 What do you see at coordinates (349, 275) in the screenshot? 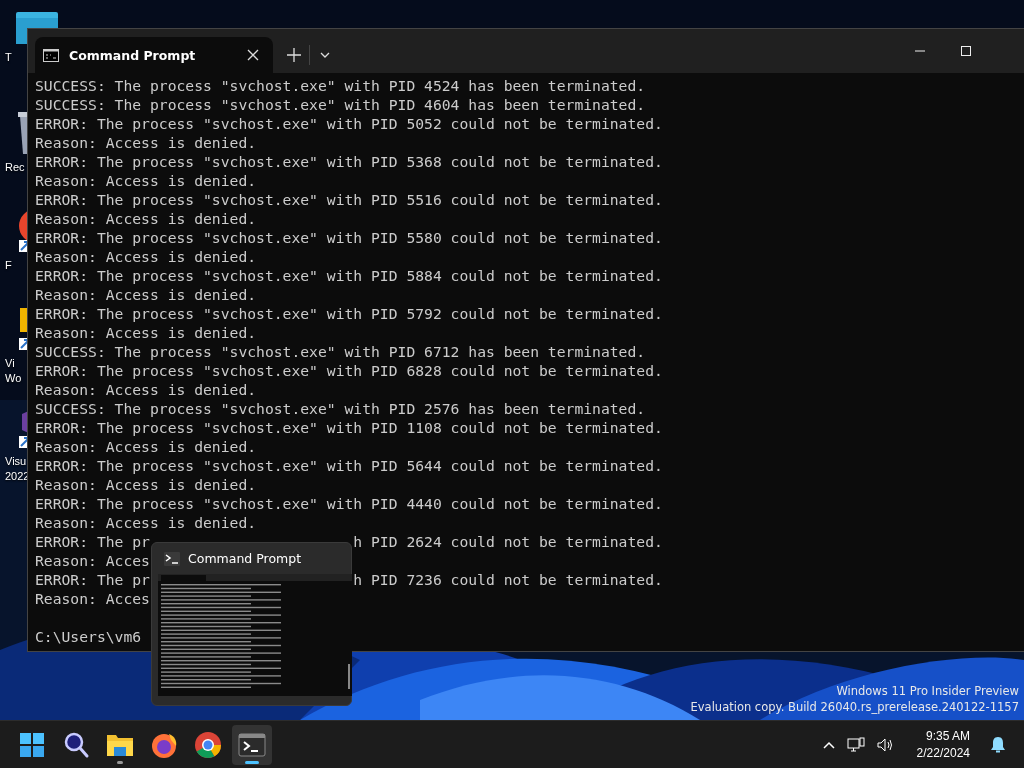
I see `terminal-line: ERROR: The process "svchost.exe" with PID 5884 could not be terminated.` at bounding box center [349, 275].